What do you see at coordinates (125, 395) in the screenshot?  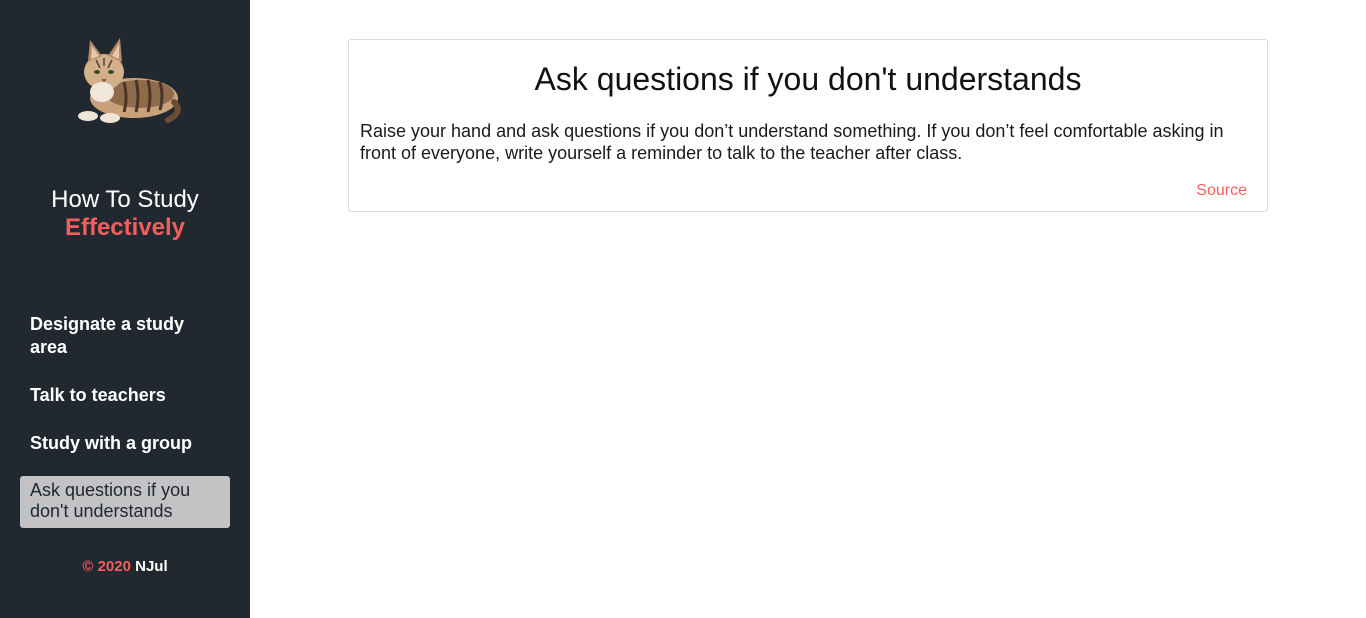 I see `sidebar-item-talk-to-teachers: Talk to teachers` at bounding box center [125, 395].